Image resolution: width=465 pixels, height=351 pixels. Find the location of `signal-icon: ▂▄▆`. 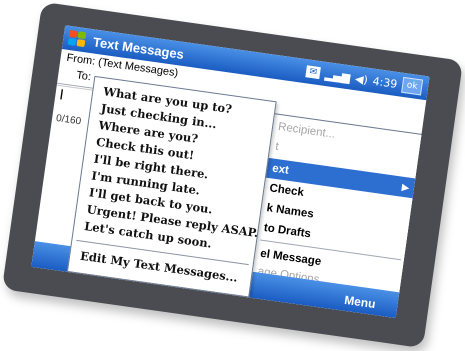

signal-icon: ▂▄▆ is located at coordinates (337, 75).